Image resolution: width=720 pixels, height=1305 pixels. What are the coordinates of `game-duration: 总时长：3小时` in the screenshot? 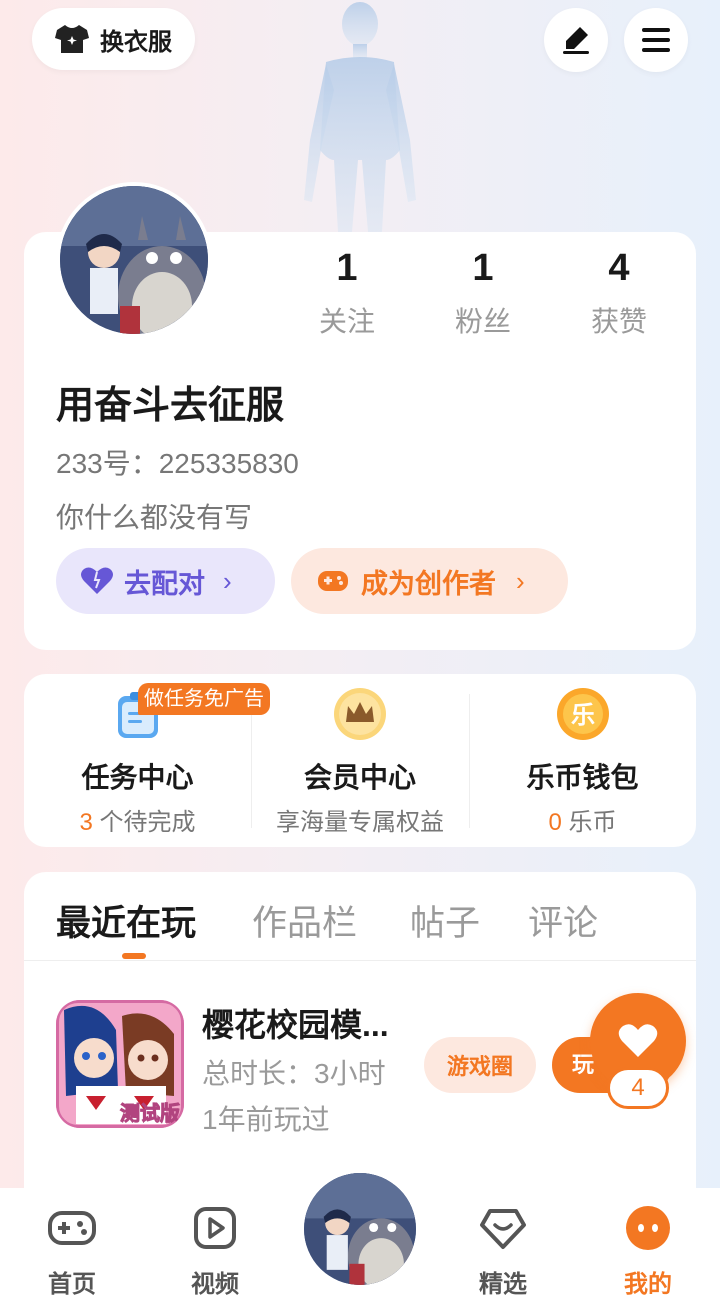 It's located at (294, 1073).